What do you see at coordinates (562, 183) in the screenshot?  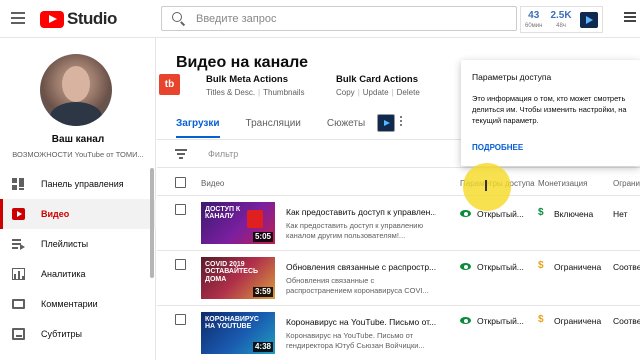 I see `column-monetization: Монетизация` at bounding box center [562, 183].